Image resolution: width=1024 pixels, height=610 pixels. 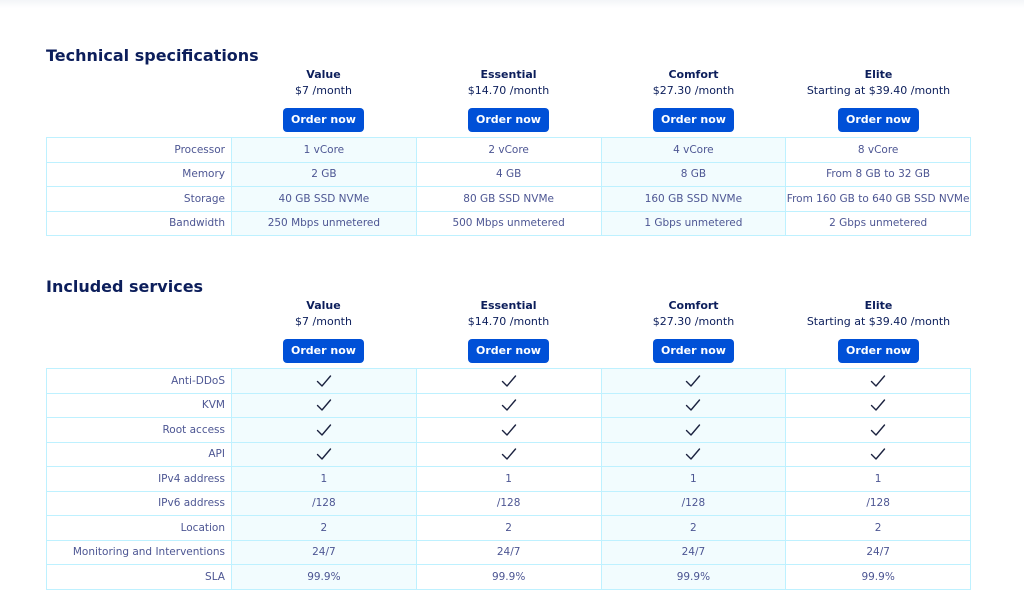 I want to click on cell-value: 4 GB, so click(x=508, y=174).